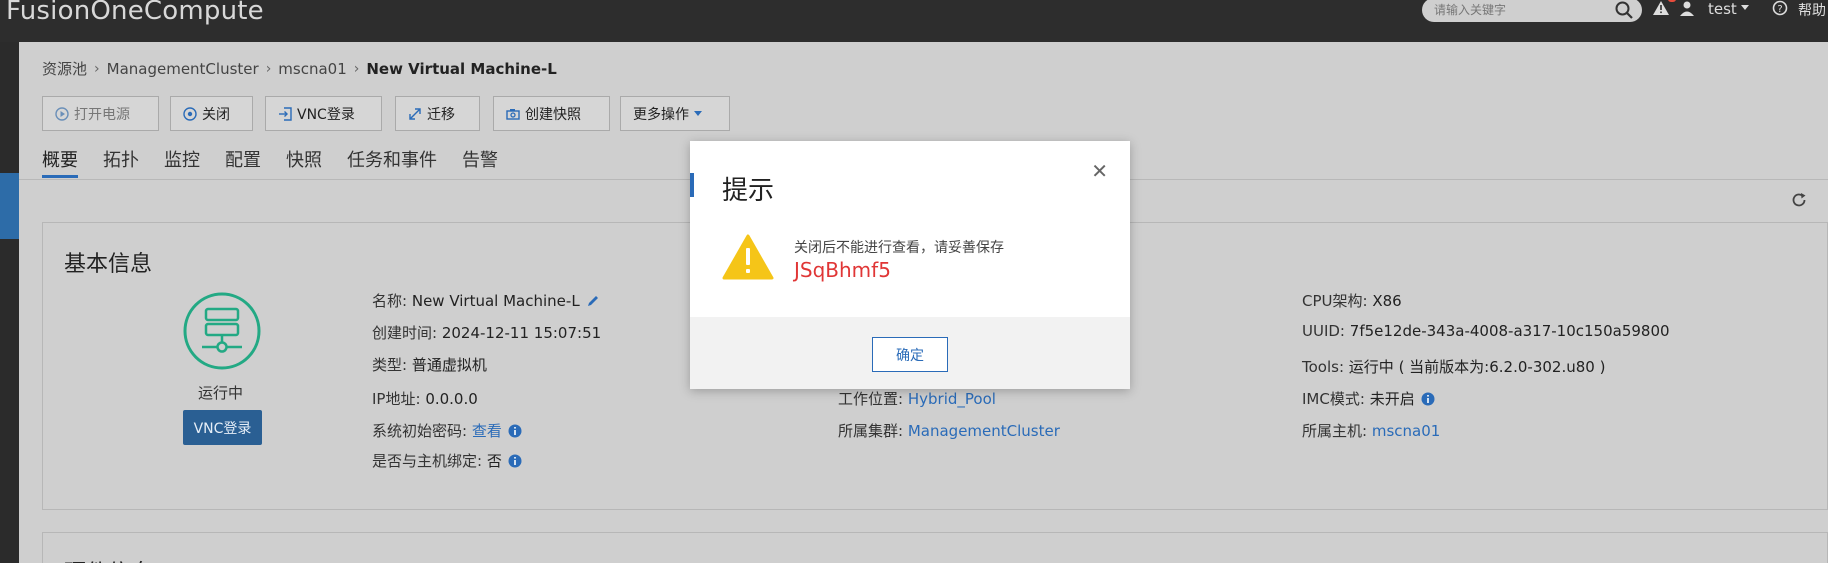 The height and width of the screenshot is (563, 1828). What do you see at coordinates (899, 248) in the screenshot?
I see `dialog-message: 关闭后不能进行查看，请妥善保存` at bounding box center [899, 248].